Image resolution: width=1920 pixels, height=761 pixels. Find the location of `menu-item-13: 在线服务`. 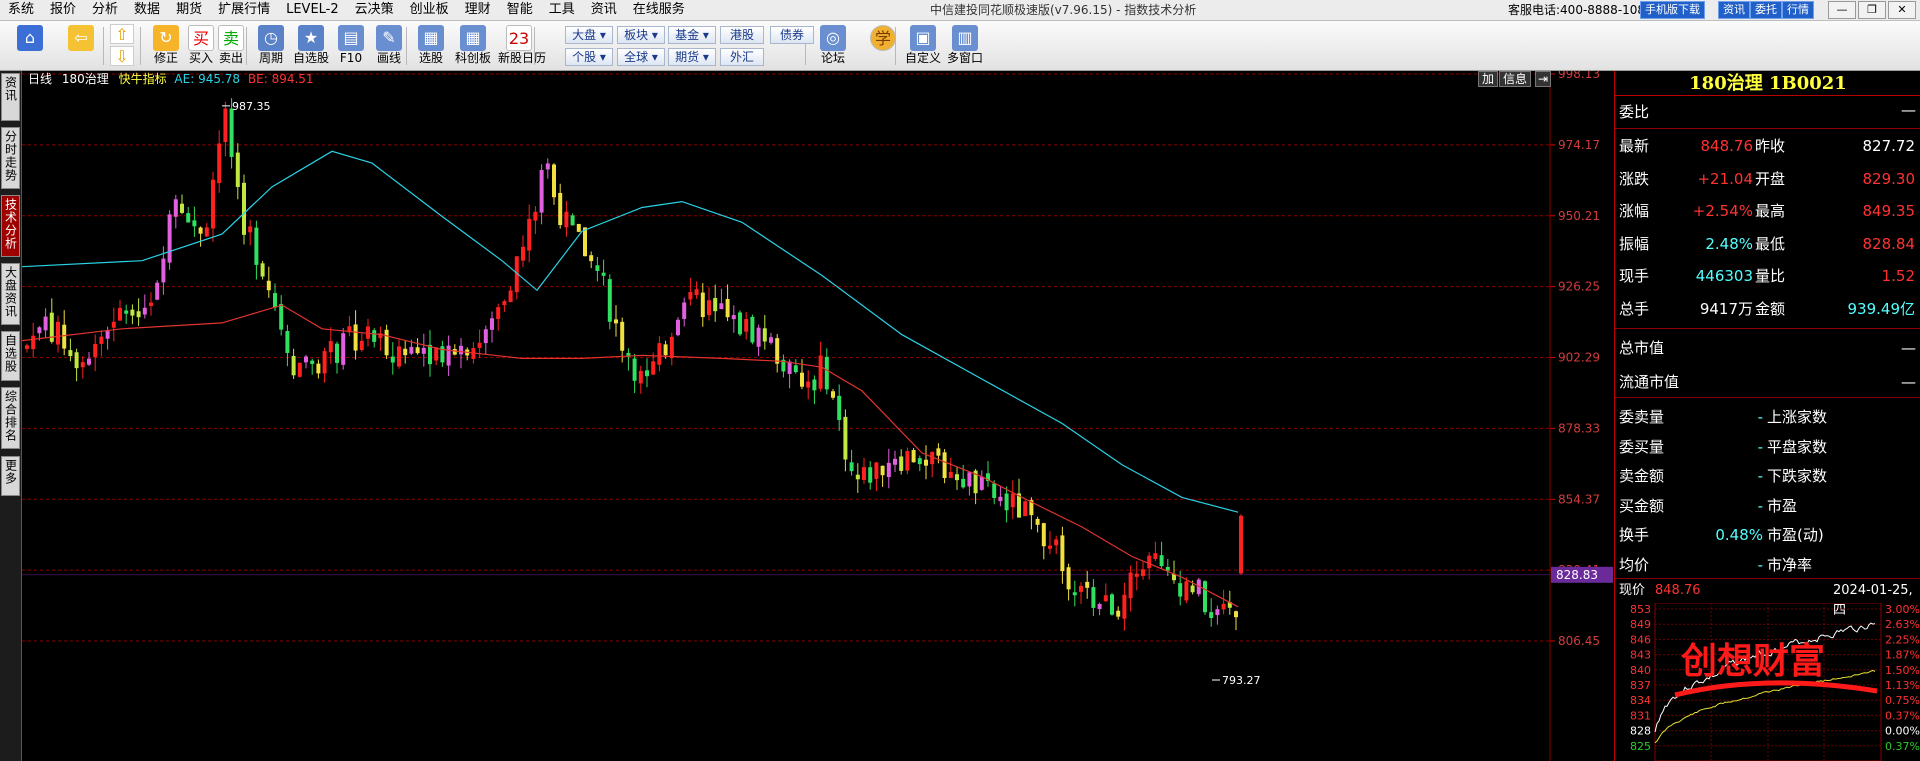

menu-item-13: 在线服务 is located at coordinates (659, 10).